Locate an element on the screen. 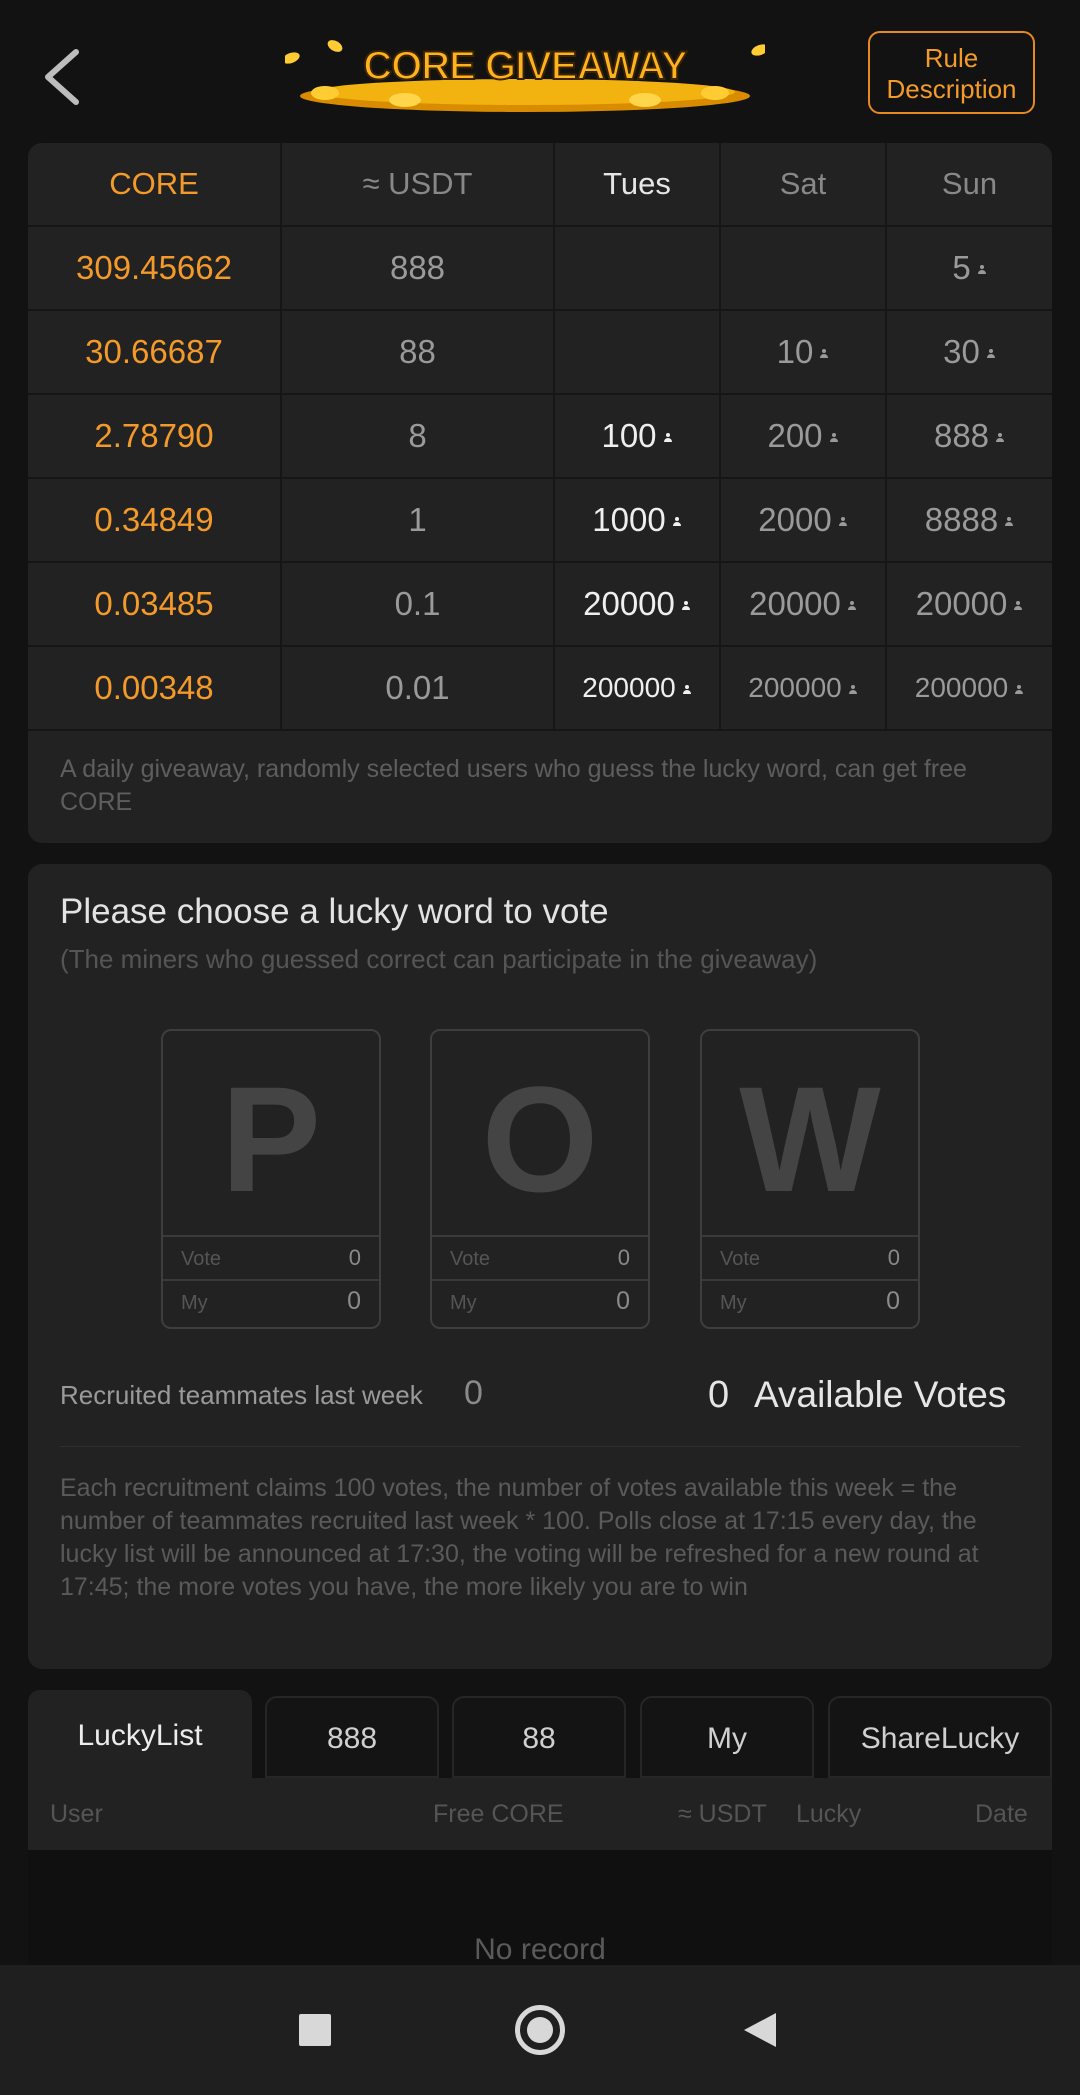 This screenshot has height=2095, width=1080. core-amount: 309.45662 is located at coordinates (155, 268).